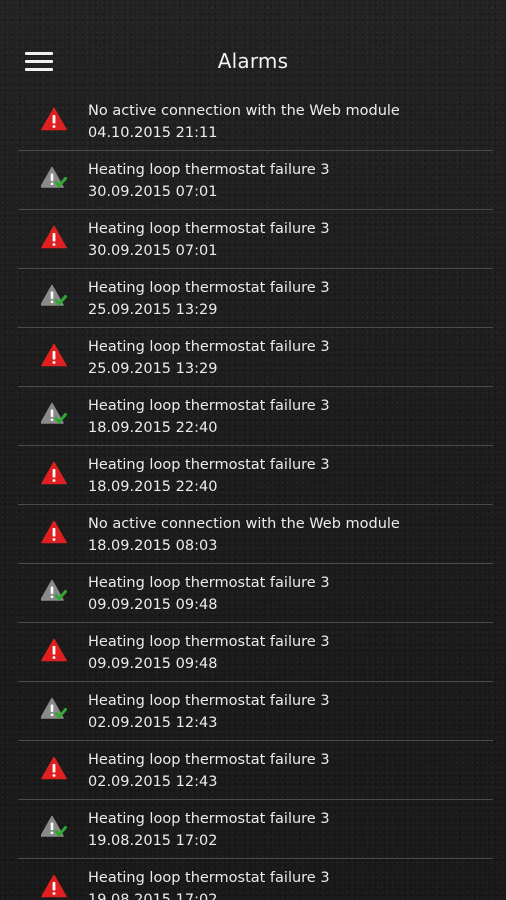 The height and width of the screenshot is (900, 506). I want to click on alarm-date: 18.09.2015 08:03, so click(153, 546).